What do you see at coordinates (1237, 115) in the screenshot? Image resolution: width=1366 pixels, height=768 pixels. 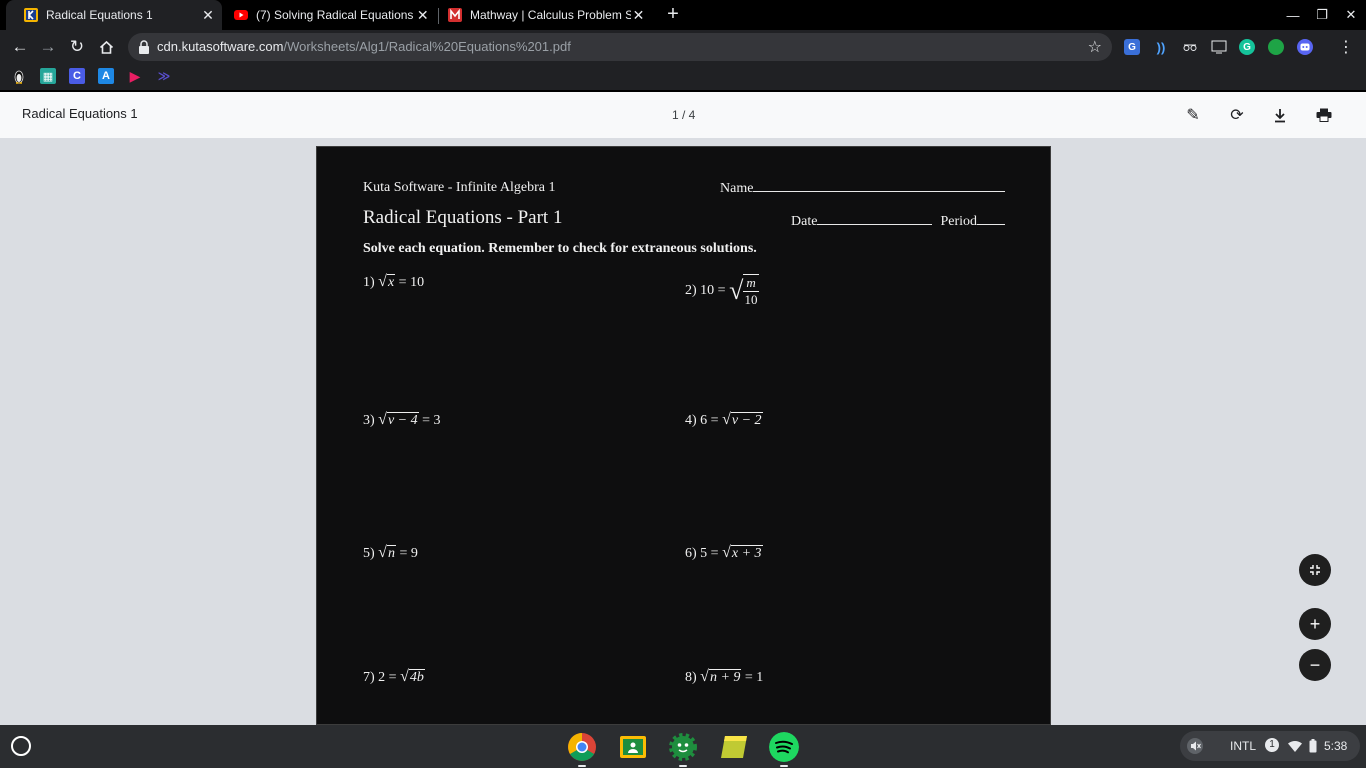 I see `rotate-icon: ⟳` at bounding box center [1237, 115].